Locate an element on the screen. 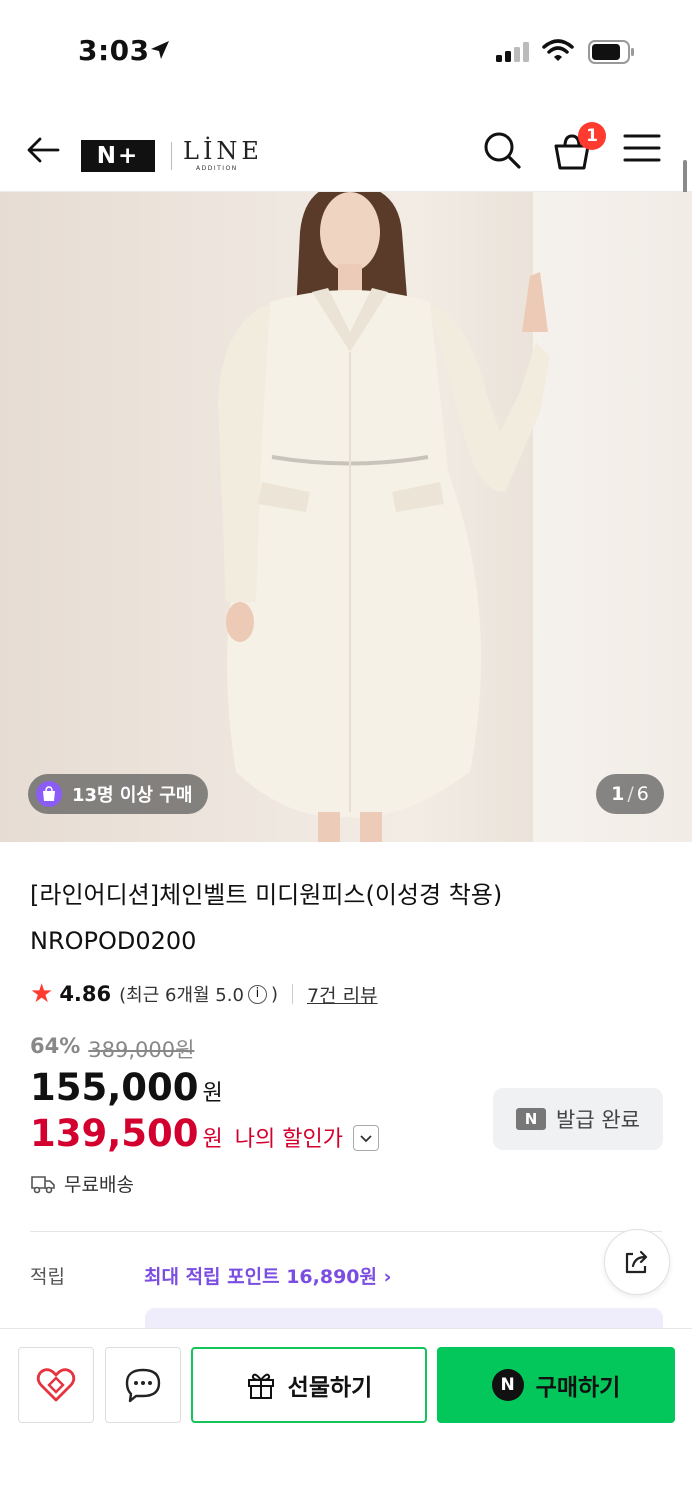 The width and height of the screenshot is (692, 1500). max-points-link: 최대 적립 포인트 16,890원 › is located at coordinates (267, 1275).